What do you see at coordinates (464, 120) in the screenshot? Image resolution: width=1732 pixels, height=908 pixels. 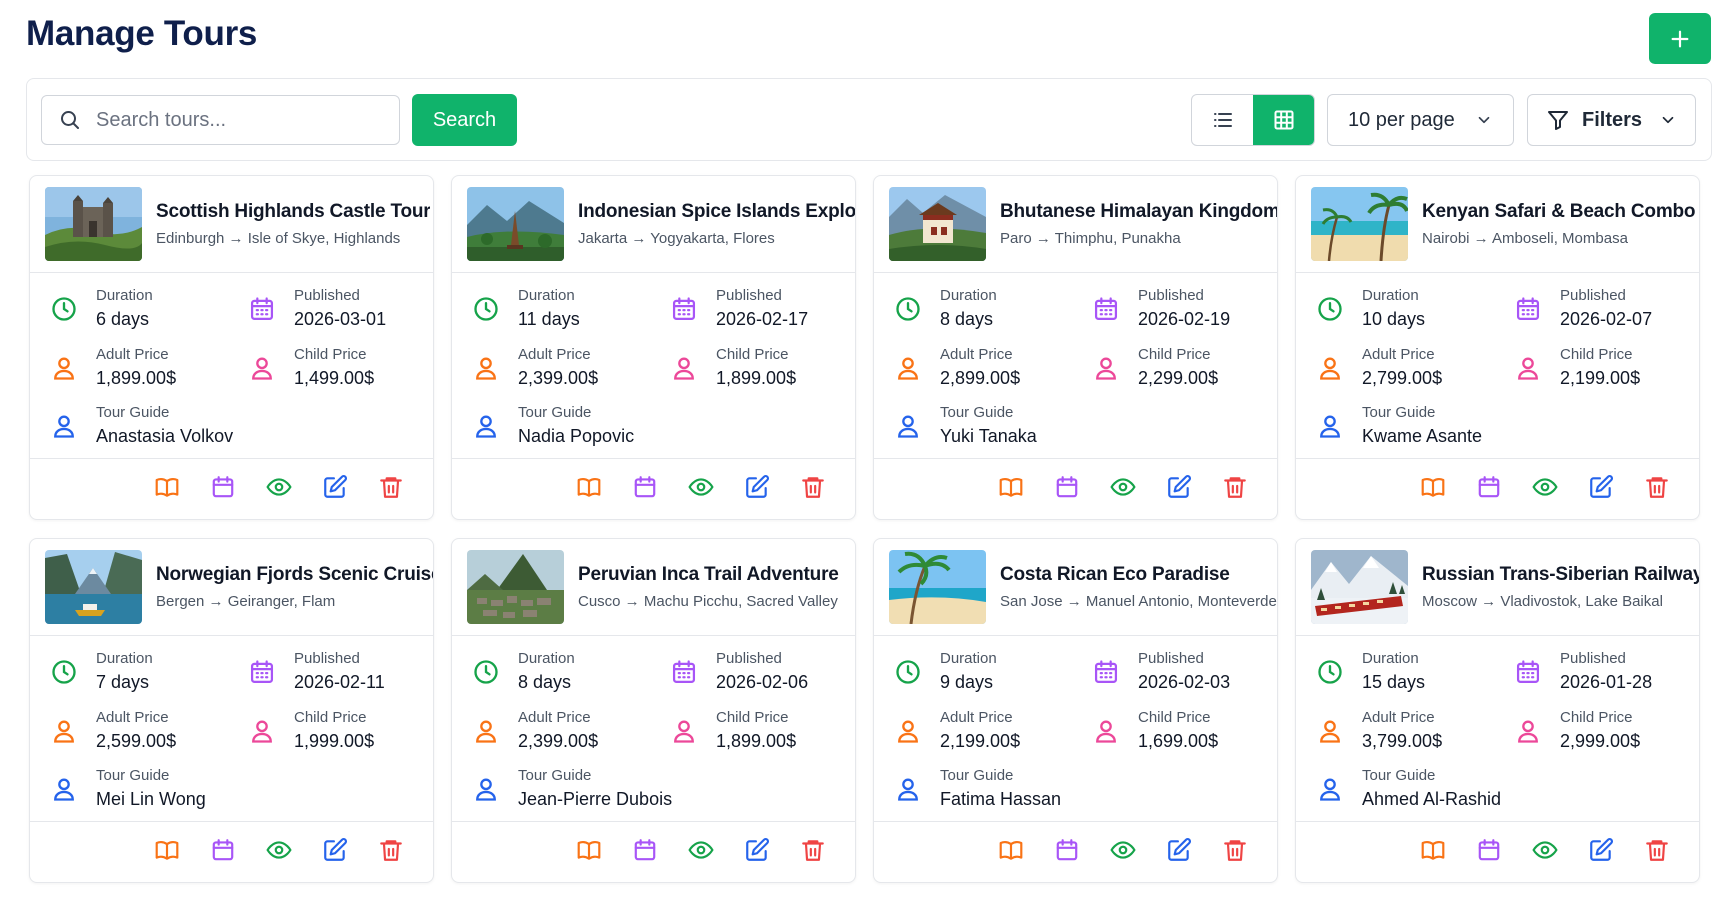 I see `search-button: Search` at bounding box center [464, 120].